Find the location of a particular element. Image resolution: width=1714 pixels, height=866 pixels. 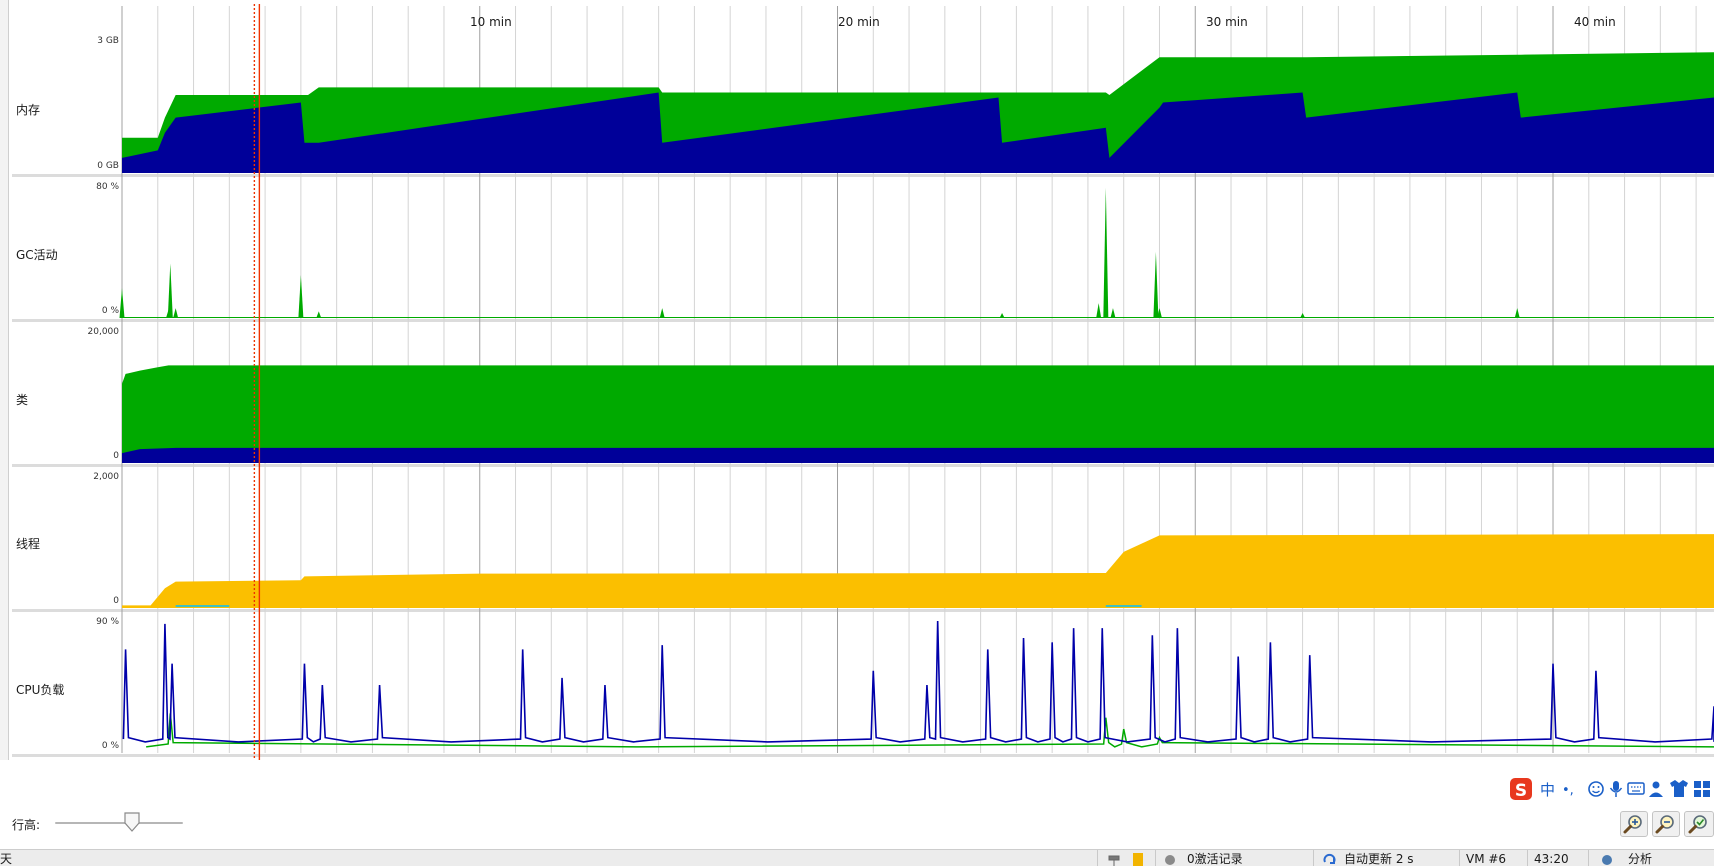

zoom-fit-icon is located at coordinates (1697, 824).